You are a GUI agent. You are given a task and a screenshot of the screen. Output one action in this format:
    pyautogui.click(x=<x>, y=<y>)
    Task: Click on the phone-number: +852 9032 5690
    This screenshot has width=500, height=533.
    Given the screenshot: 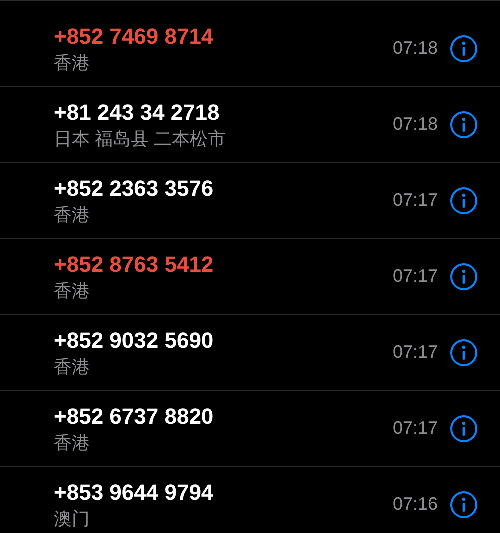 What is the action you would take?
    pyautogui.click(x=134, y=340)
    